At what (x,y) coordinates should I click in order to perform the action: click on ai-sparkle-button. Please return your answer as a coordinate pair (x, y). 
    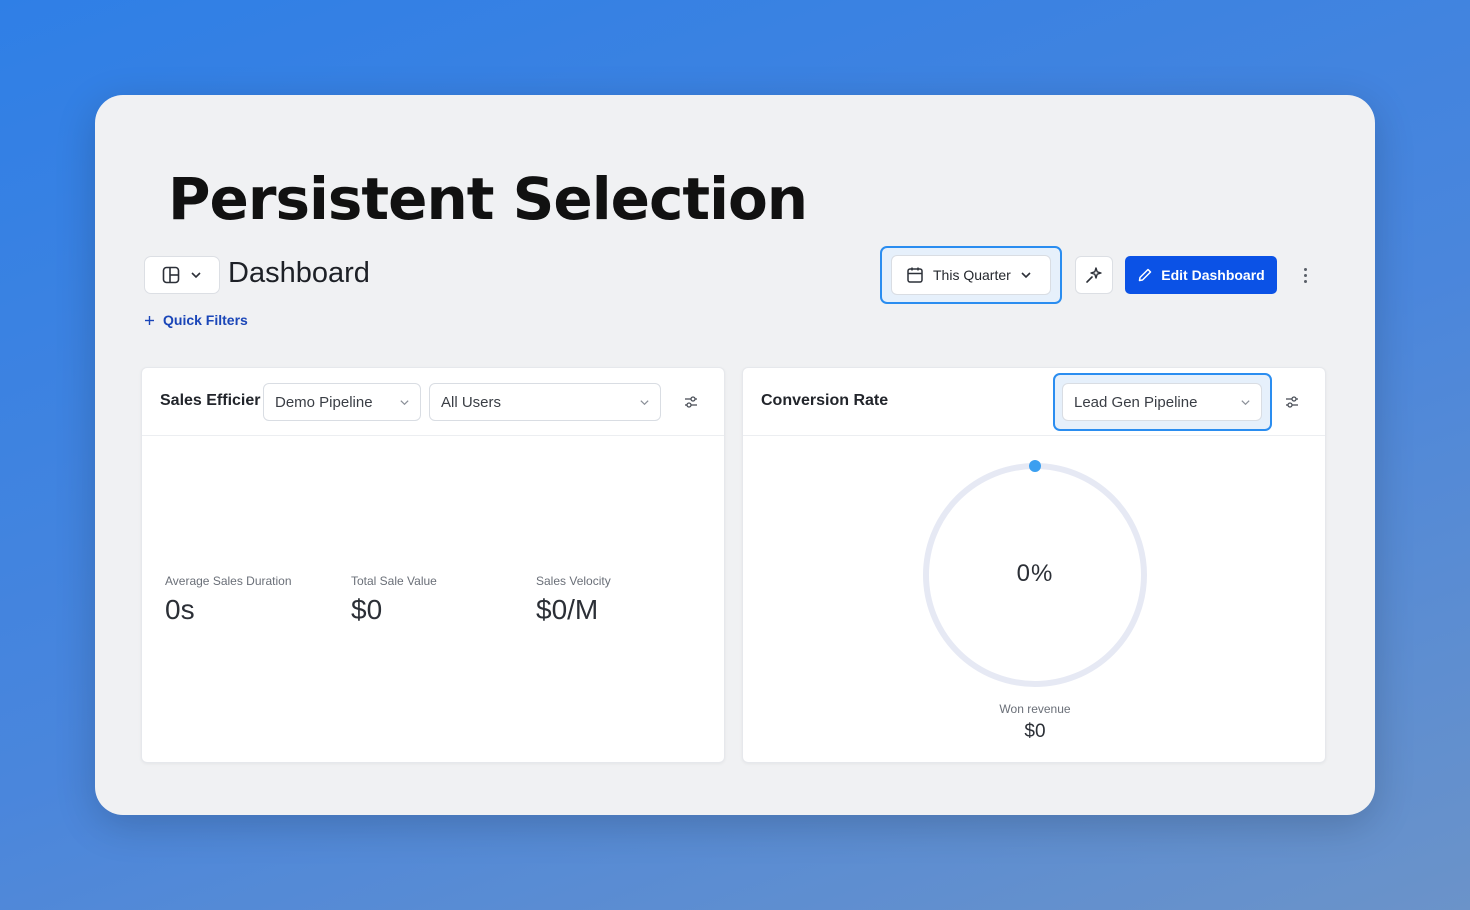
    Looking at the image, I should click on (1094, 275).